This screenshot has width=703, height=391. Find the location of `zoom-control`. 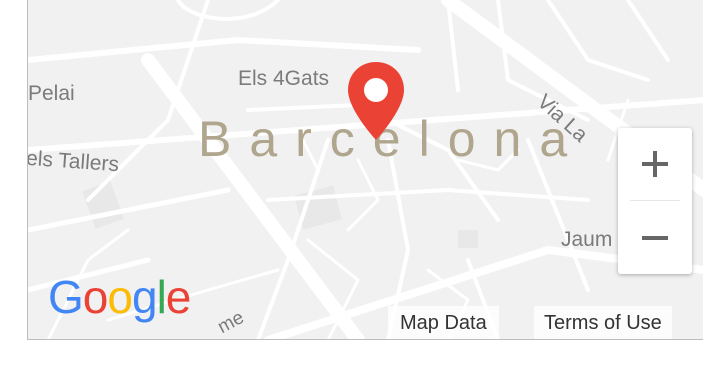

zoom-control is located at coordinates (655, 201).